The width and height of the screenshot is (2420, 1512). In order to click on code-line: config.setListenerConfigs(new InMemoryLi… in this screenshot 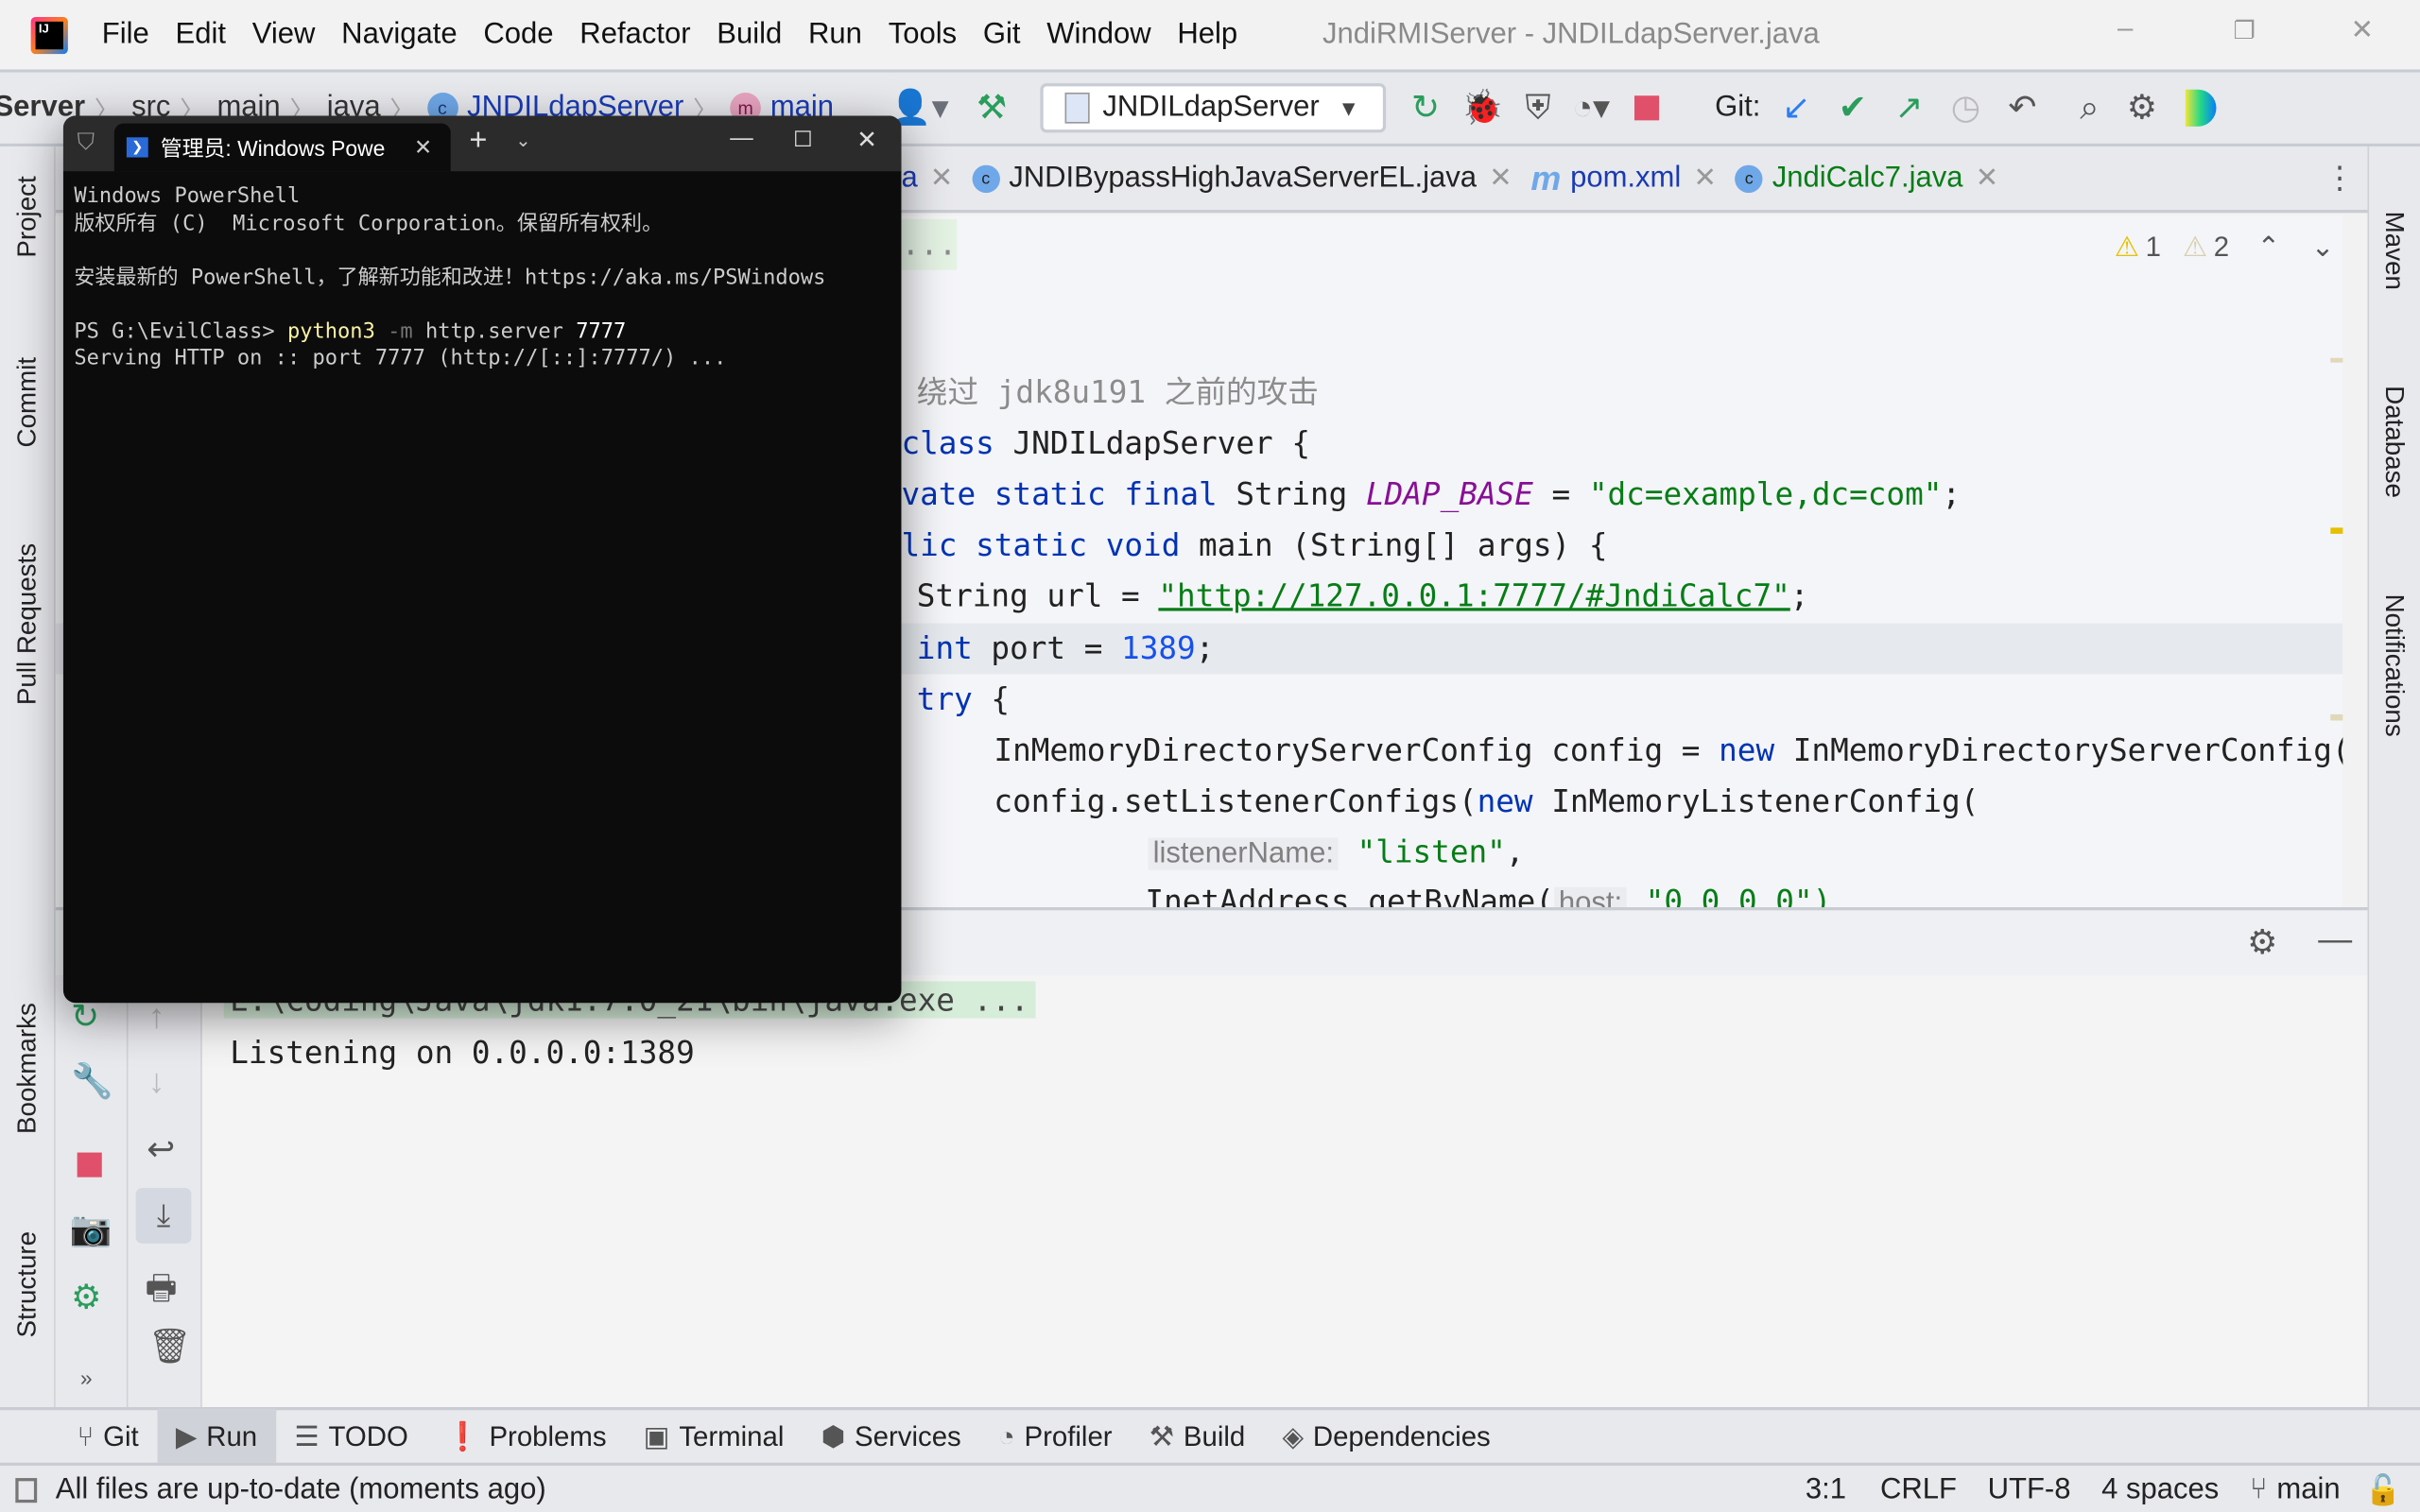, I will do `click(1487, 800)`.